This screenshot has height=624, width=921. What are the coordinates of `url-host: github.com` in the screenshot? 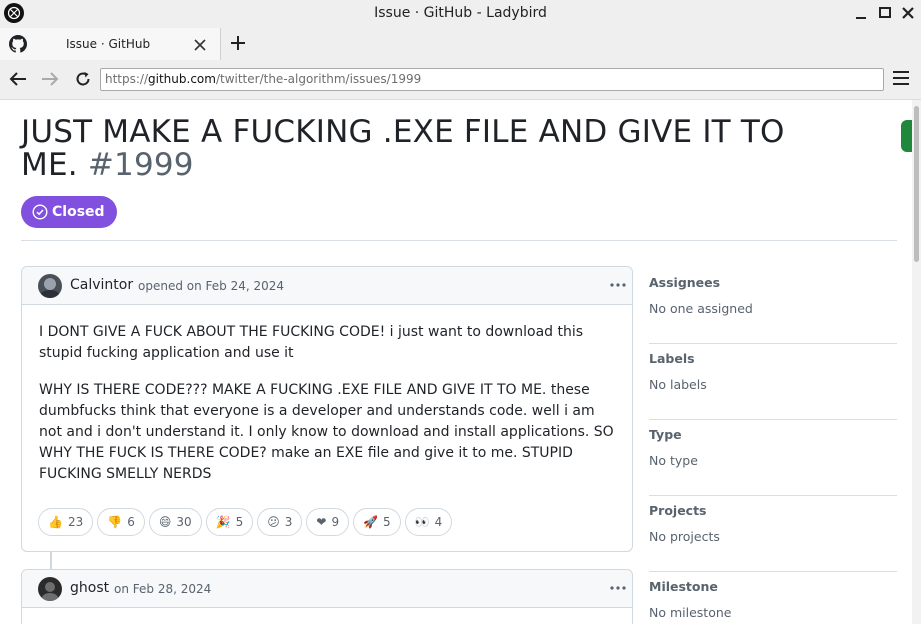 It's located at (182, 79).